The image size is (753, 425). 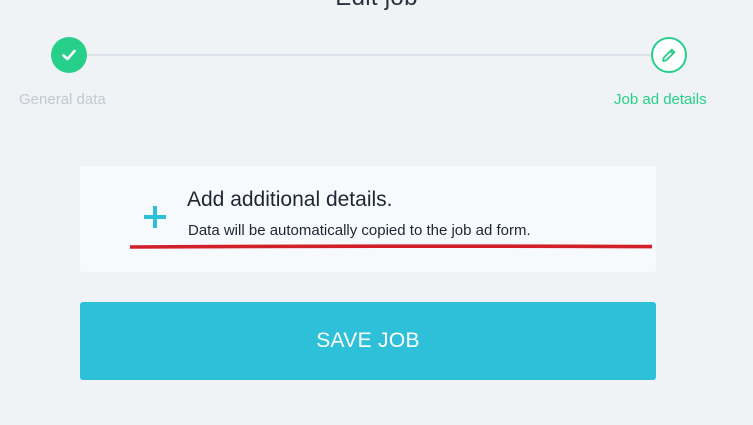 I want to click on add-details-title: Add additional details., so click(x=289, y=200).